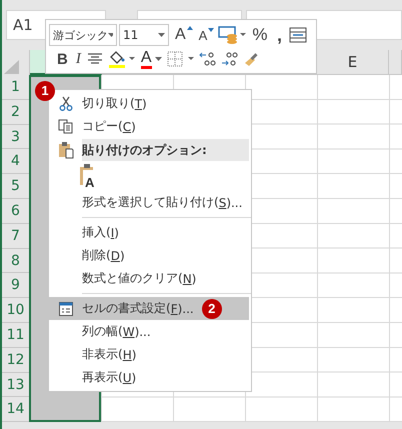 This screenshot has width=402, height=429. I want to click on step-badge: 2, so click(212, 308).